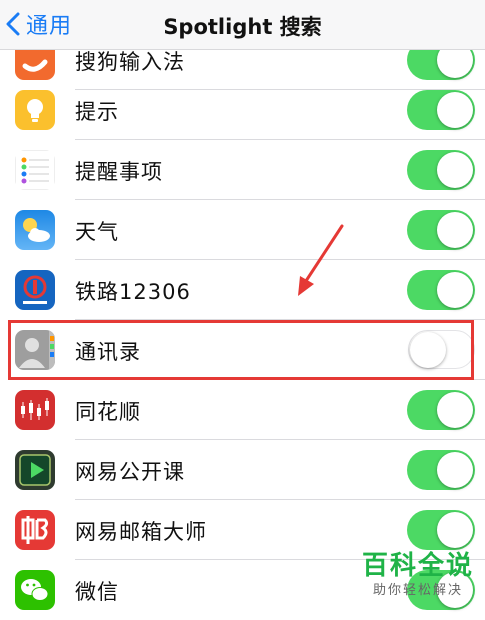 This screenshot has width=485, height=620. Describe the element at coordinates (242, 290) in the screenshot. I see `list-item-railway: 铁路12306` at that location.